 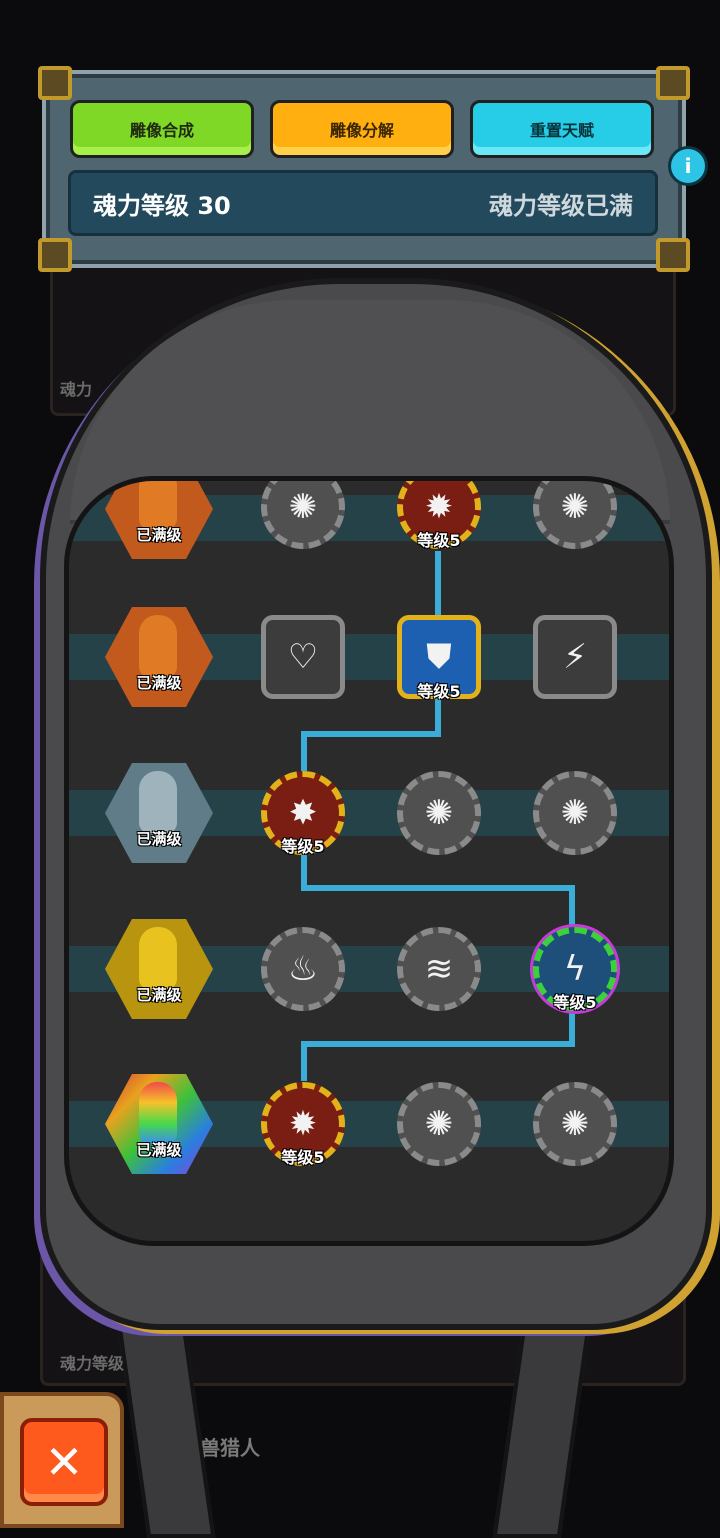 What do you see at coordinates (76, 389) in the screenshot?
I see `bg-label-top: 魂力` at bounding box center [76, 389].